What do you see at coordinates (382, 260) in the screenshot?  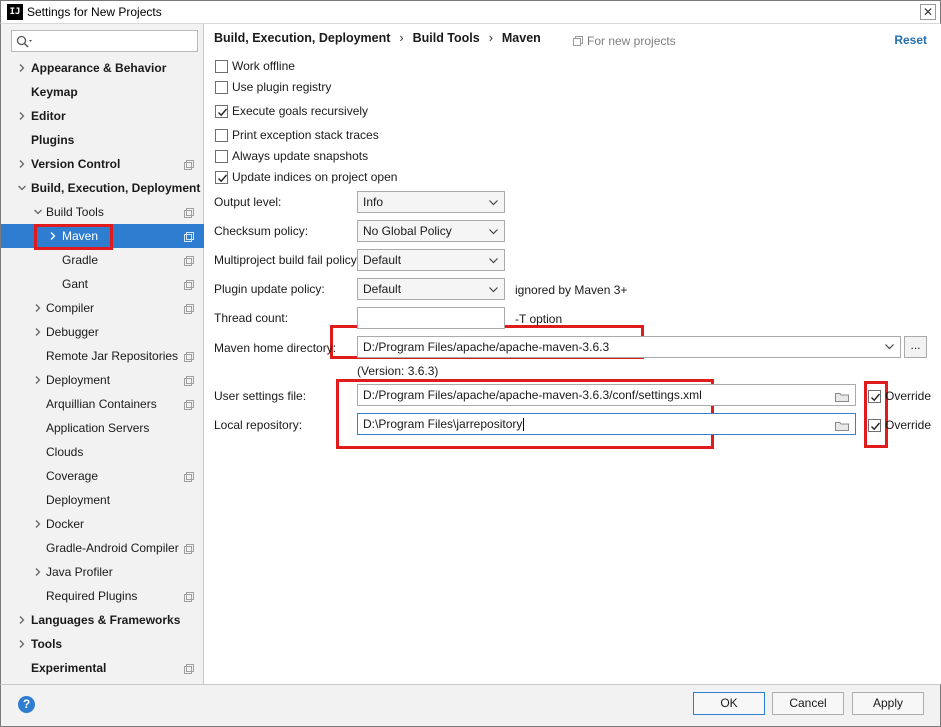 I see `multiproject-policy-value: Default` at bounding box center [382, 260].